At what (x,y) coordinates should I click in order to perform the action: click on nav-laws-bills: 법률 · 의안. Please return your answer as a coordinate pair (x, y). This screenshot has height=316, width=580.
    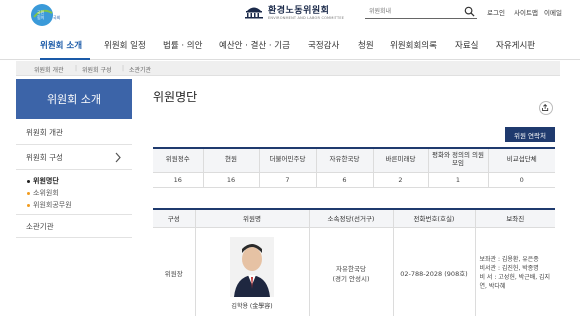
    Looking at the image, I should click on (182, 45).